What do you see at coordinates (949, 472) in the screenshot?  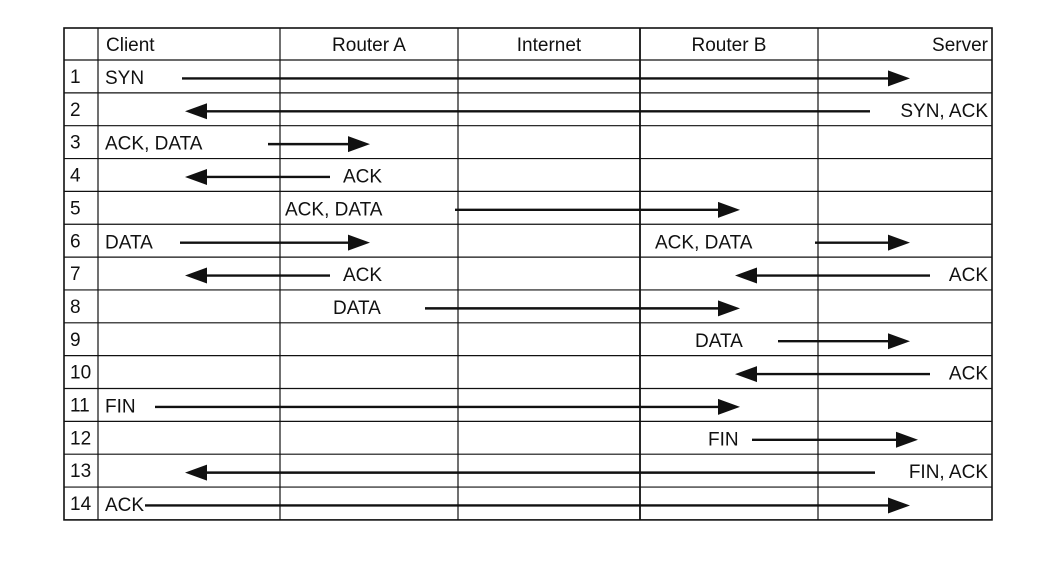 I see `message-label: FIN, ACK` at bounding box center [949, 472].